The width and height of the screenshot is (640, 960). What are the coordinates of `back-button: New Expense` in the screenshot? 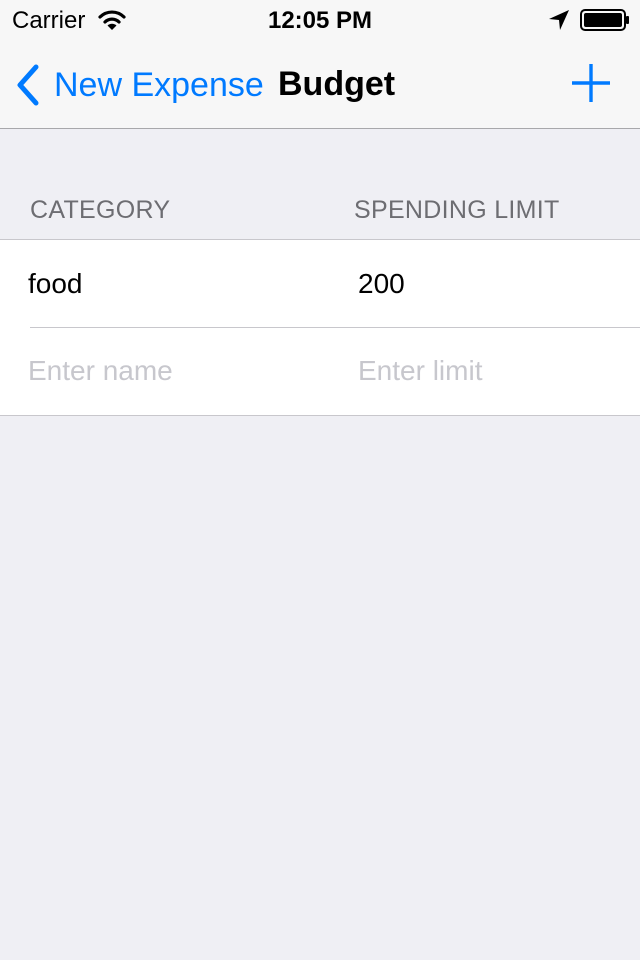 It's located at (139, 85).